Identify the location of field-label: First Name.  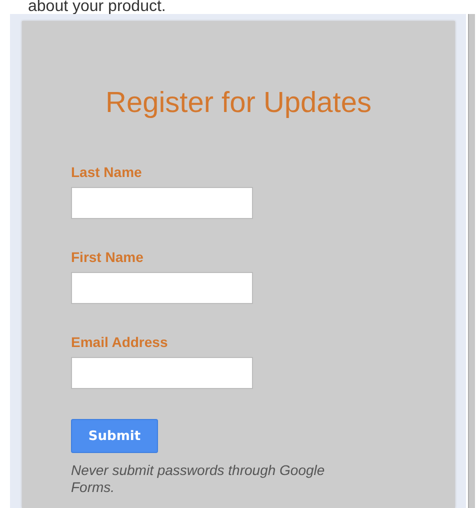
(107, 257).